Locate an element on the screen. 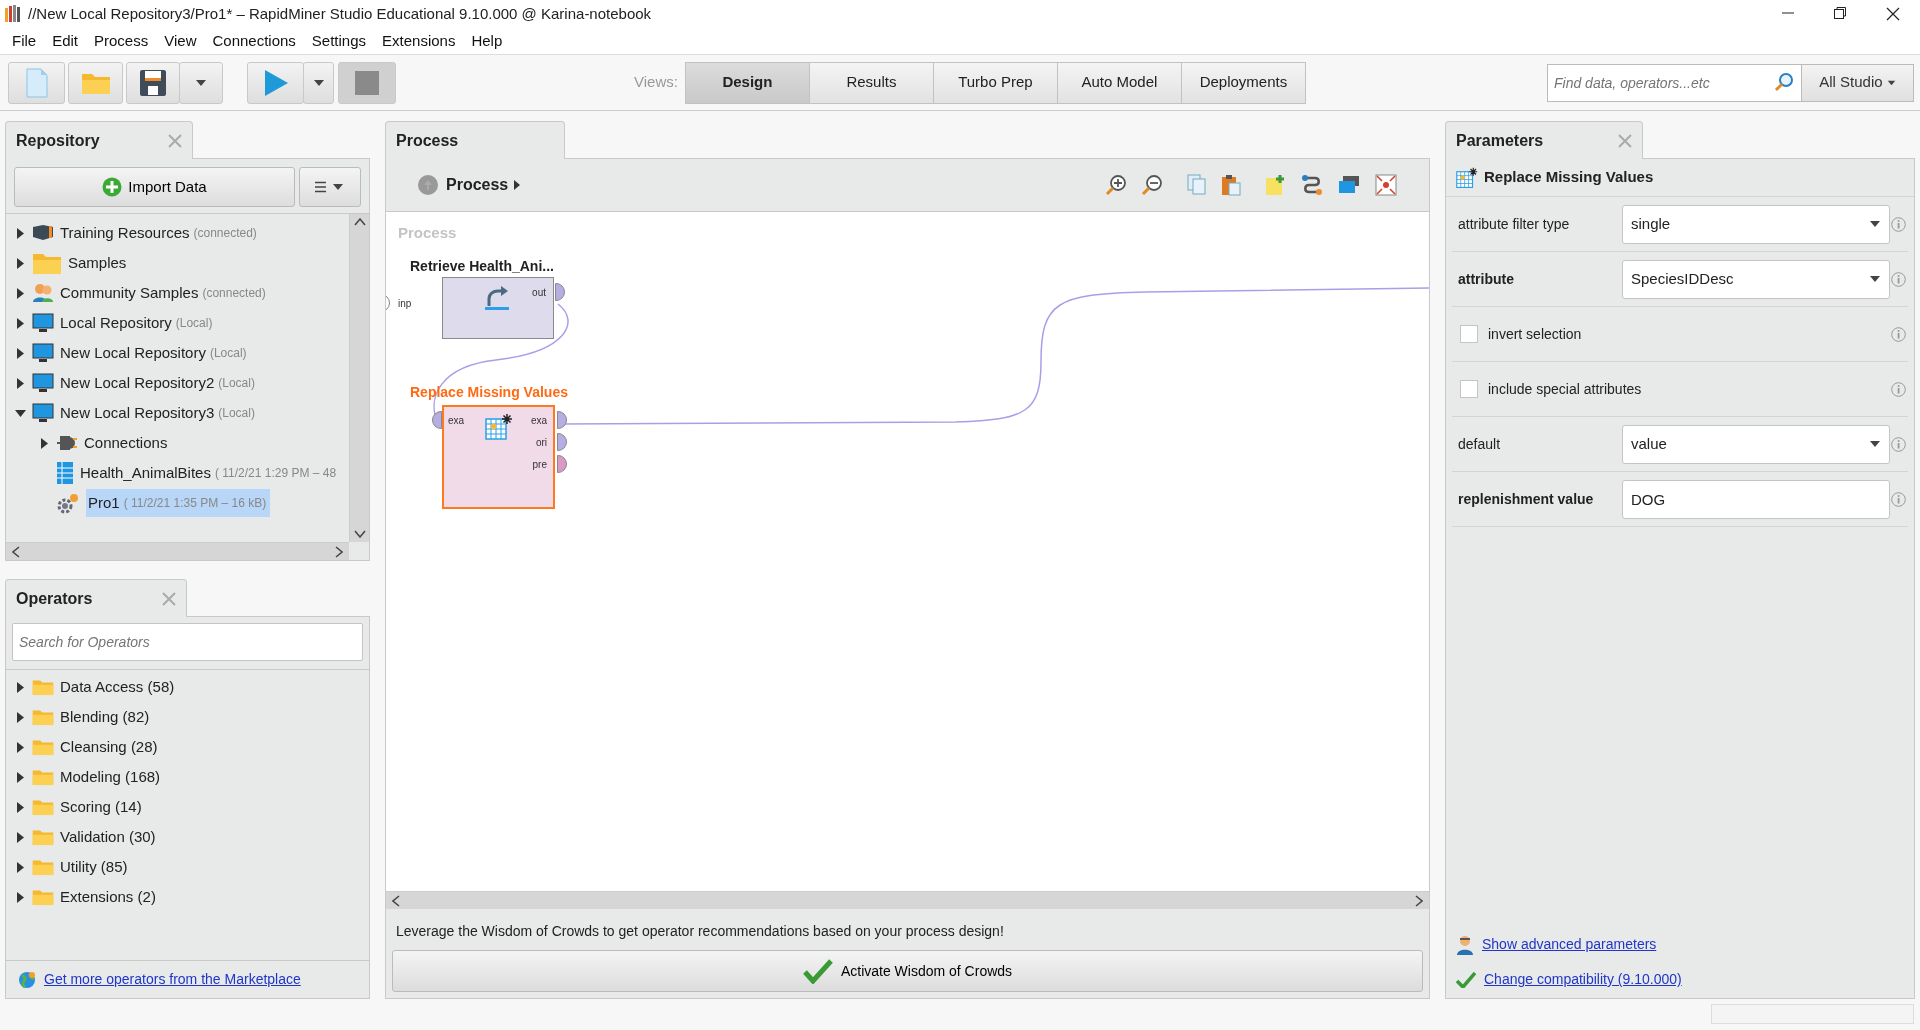 This screenshot has width=1920, height=1030. menu-item: Settings is located at coordinates (339, 41).